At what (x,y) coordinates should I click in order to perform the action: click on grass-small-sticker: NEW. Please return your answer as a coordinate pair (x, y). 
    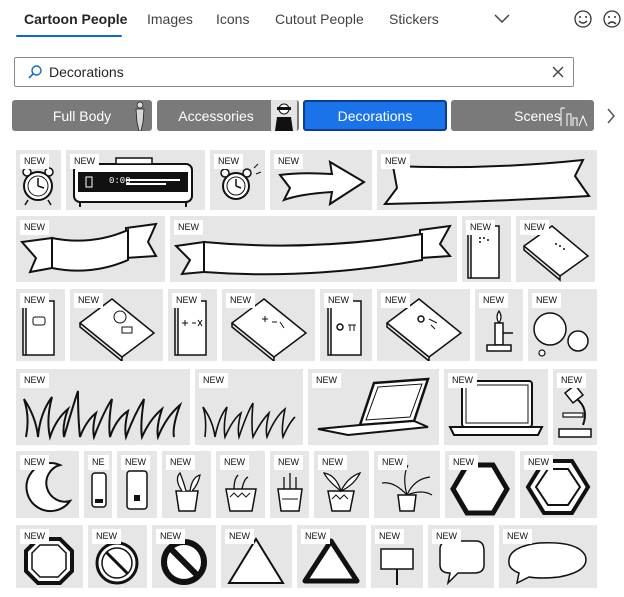
    Looking at the image, I should click on (249, 407).